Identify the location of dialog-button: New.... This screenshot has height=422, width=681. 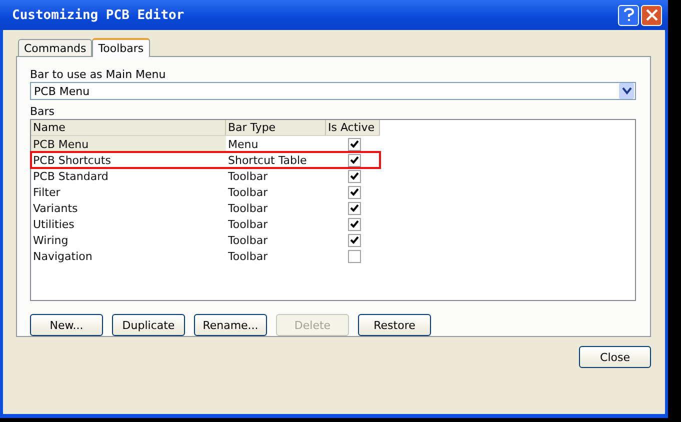
(66, 325).